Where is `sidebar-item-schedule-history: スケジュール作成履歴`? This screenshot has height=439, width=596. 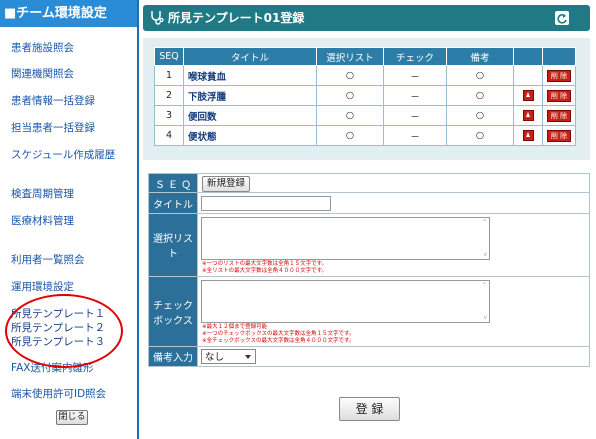
sidebar-item-schedule-history: スケジュール作成履歴 is located at coordinates (63, 154).